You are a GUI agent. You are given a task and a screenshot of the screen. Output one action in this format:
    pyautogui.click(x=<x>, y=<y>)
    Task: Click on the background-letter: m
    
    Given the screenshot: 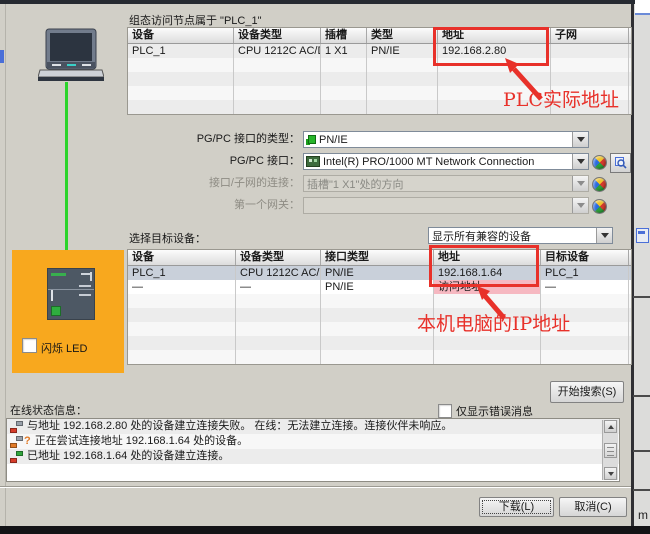 What is the action you would take?
    pyautogui.click(x=643, y=515)
    